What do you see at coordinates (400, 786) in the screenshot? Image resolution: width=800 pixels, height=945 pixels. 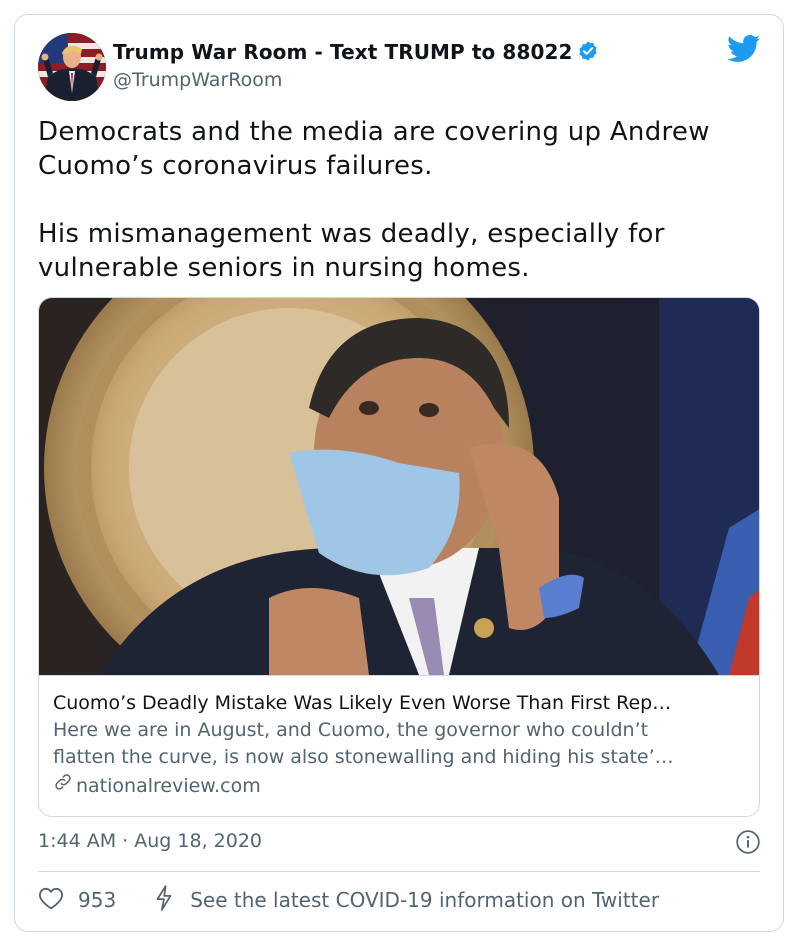 I see `link-domain: nationalreview.com` at bounding box center [400, 786].